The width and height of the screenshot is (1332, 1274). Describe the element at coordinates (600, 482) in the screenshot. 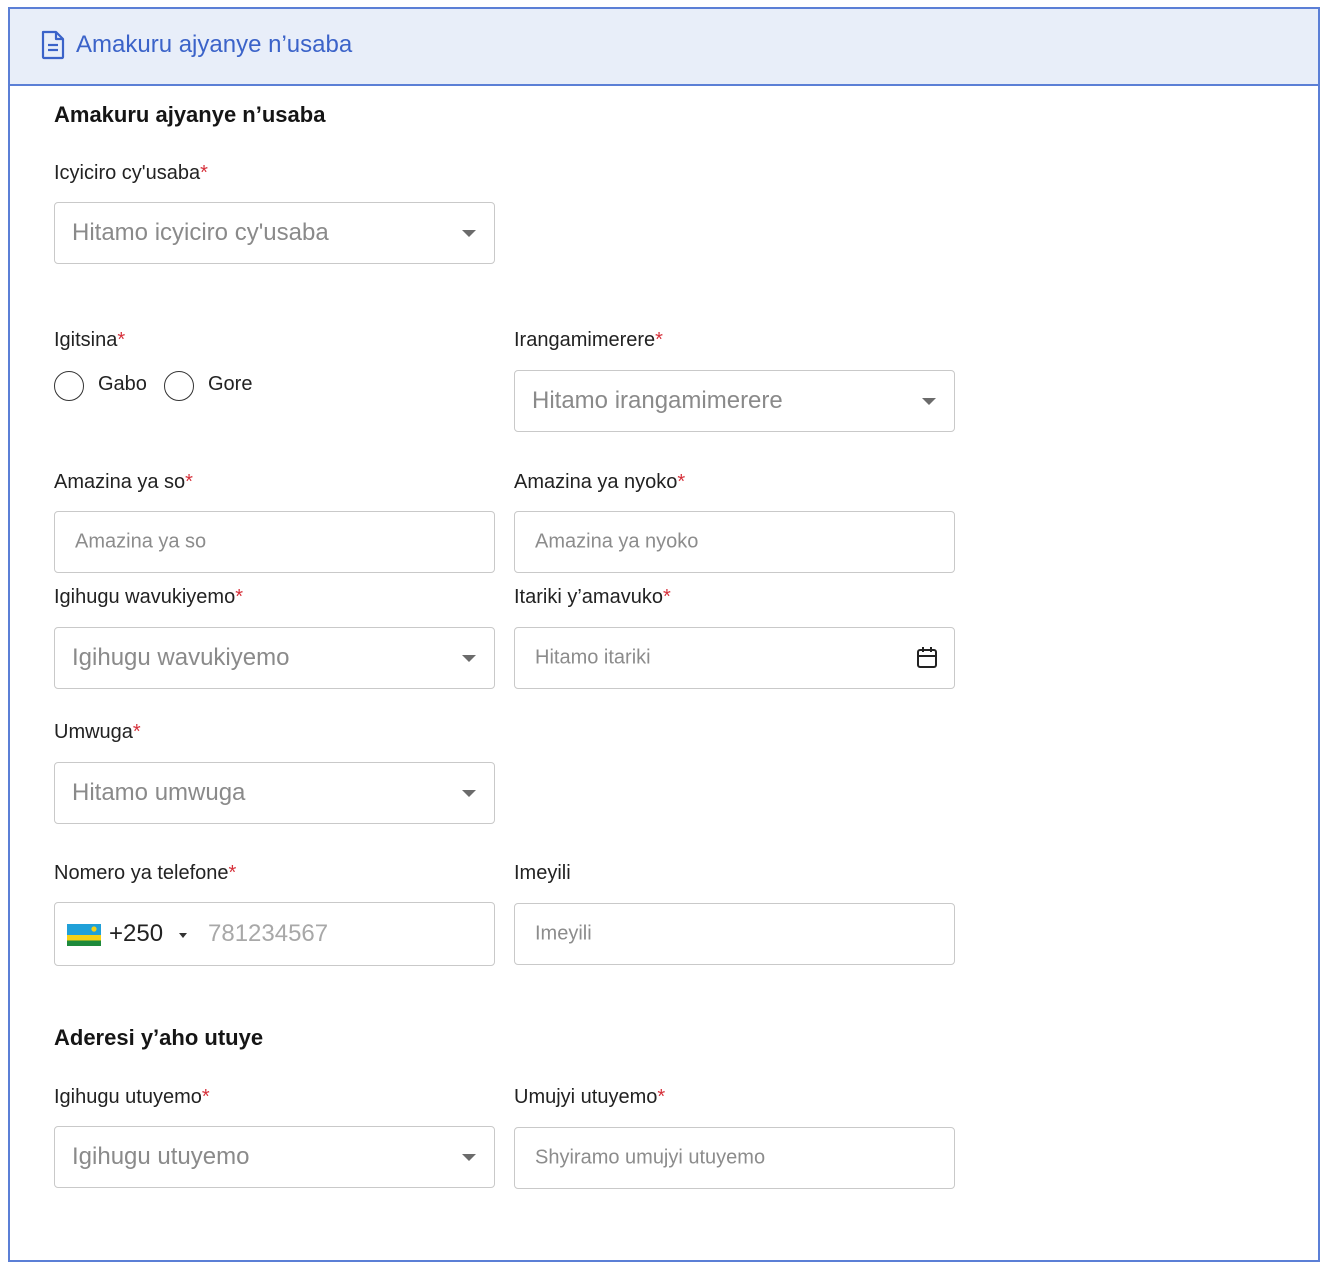

I see `mother-name-label: Amazina ya nyoko*` at that location.